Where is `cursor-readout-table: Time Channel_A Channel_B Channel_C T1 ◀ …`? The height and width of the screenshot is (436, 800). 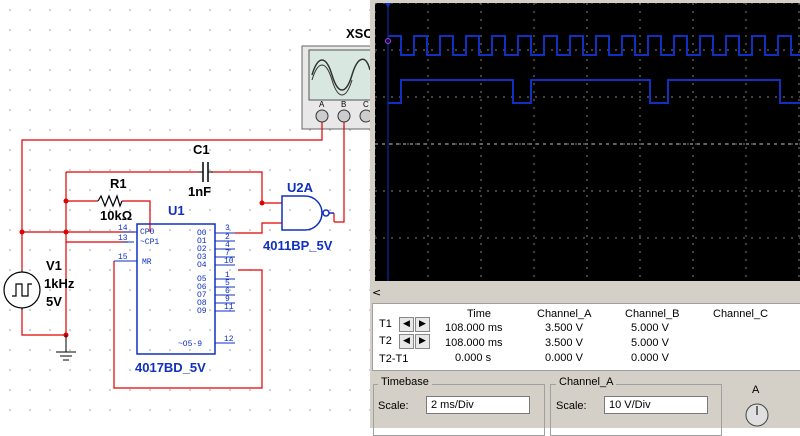
cursor-readout-table: Time Channel_A Channel_B Channel_C T1 ◀ … is located at coordinates (586, 337).